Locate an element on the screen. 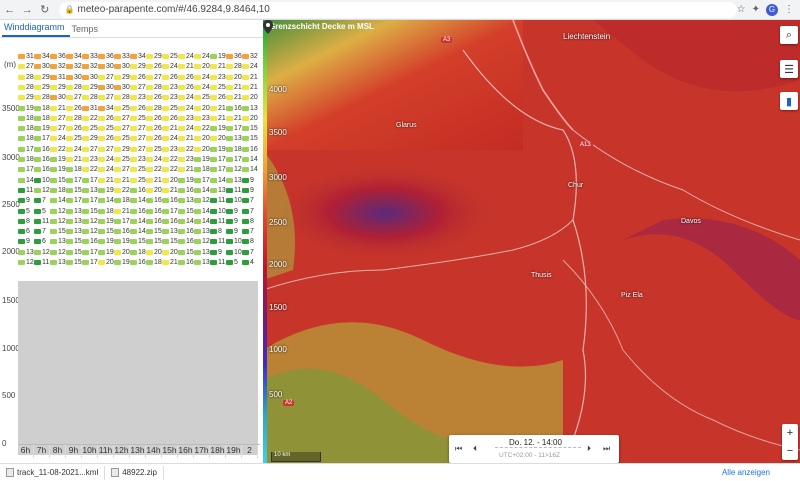 Image resolution: width=800 pixels, height=481 pixels. x-tick-label: 10h is located at coordinates (90, 451).